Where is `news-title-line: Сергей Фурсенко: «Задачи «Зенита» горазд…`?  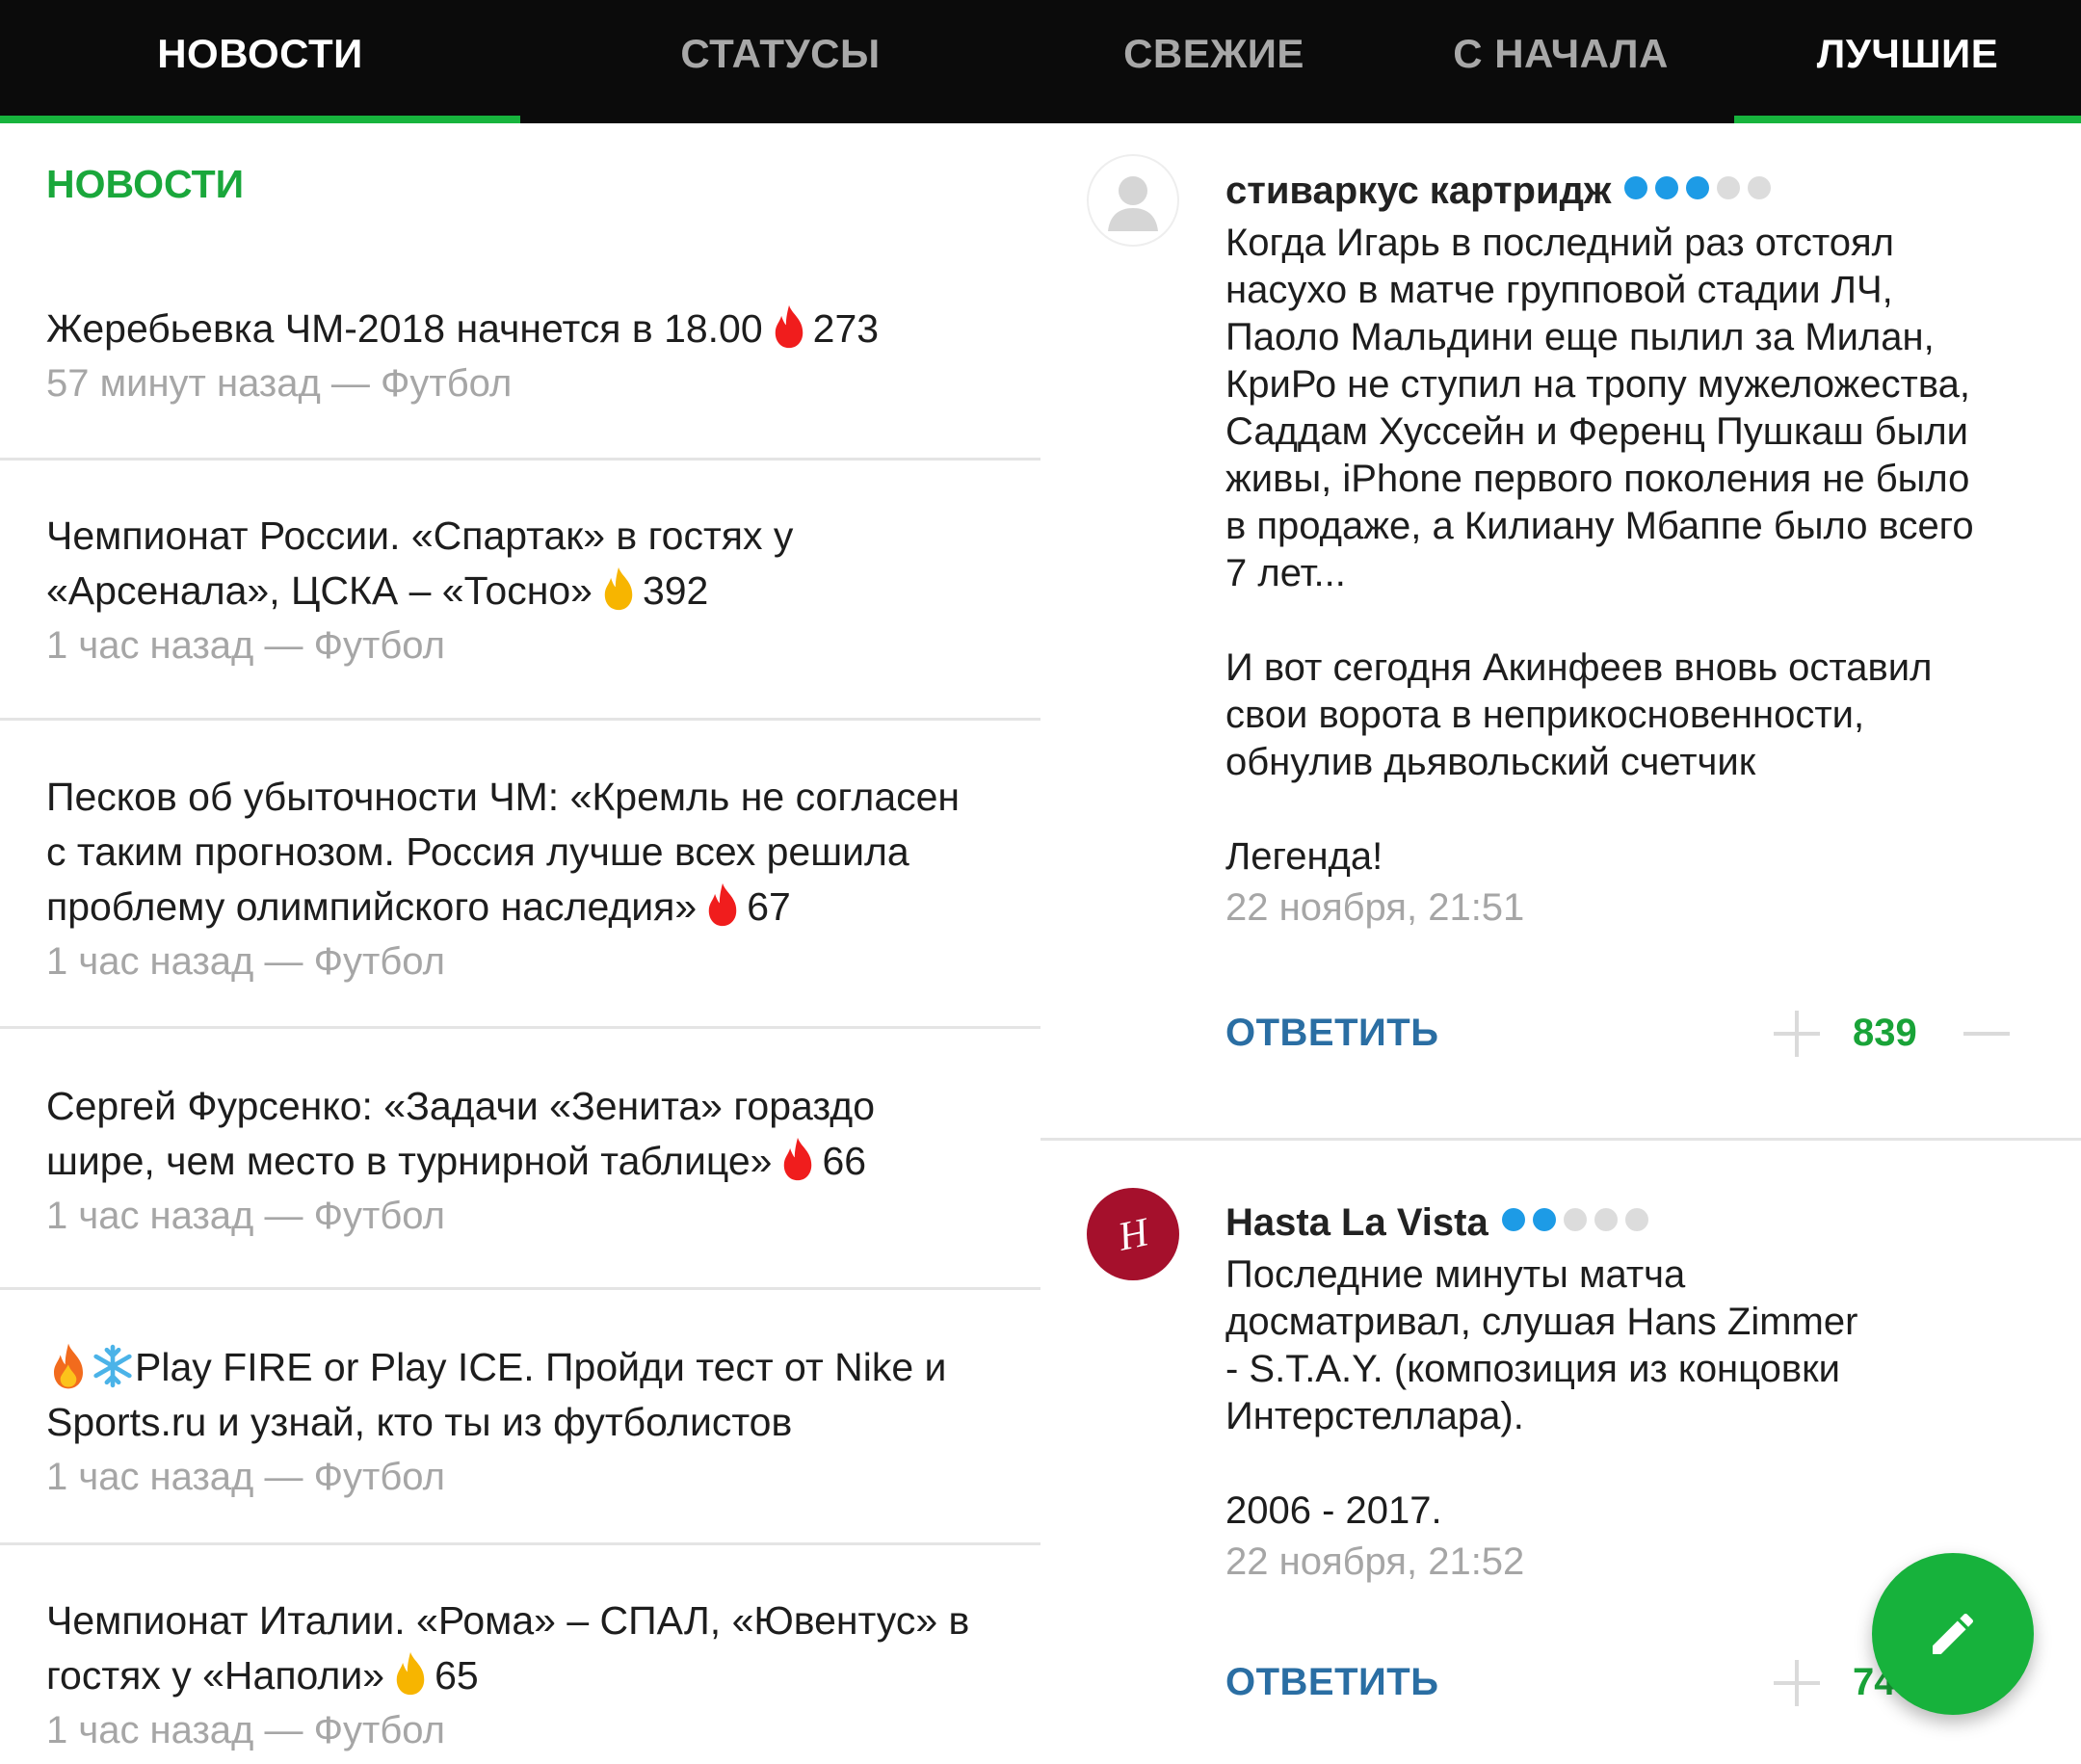
news-title-line: Сергей Фурсенко: «Задачи «Зенита» горазд… is located at coordinates (460, 1106).